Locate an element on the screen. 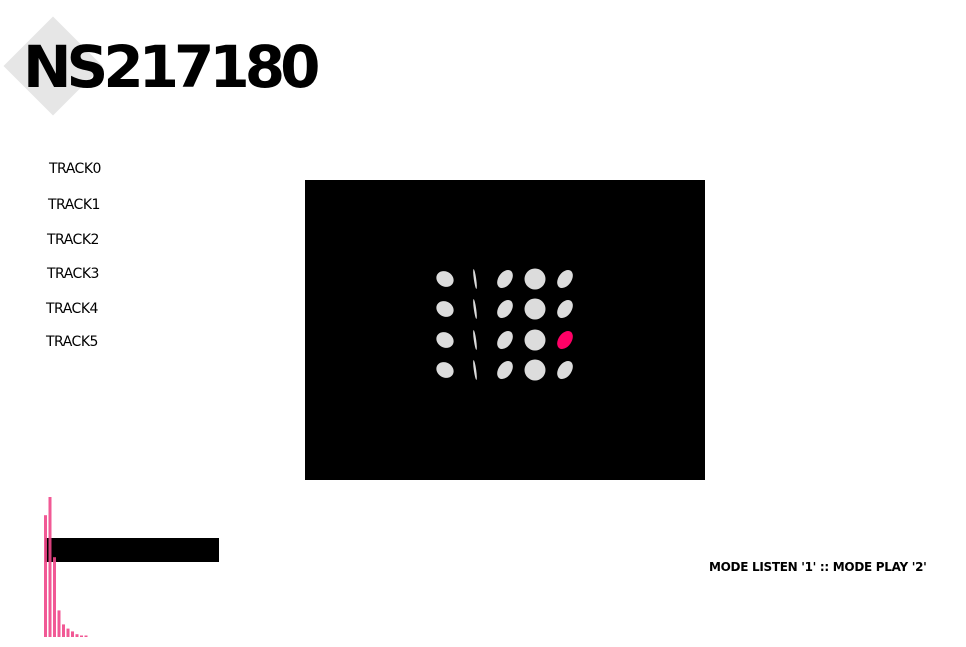 This screenshot has height=647, width=966. level-meter-graphic is located at coordinates (131, 567).